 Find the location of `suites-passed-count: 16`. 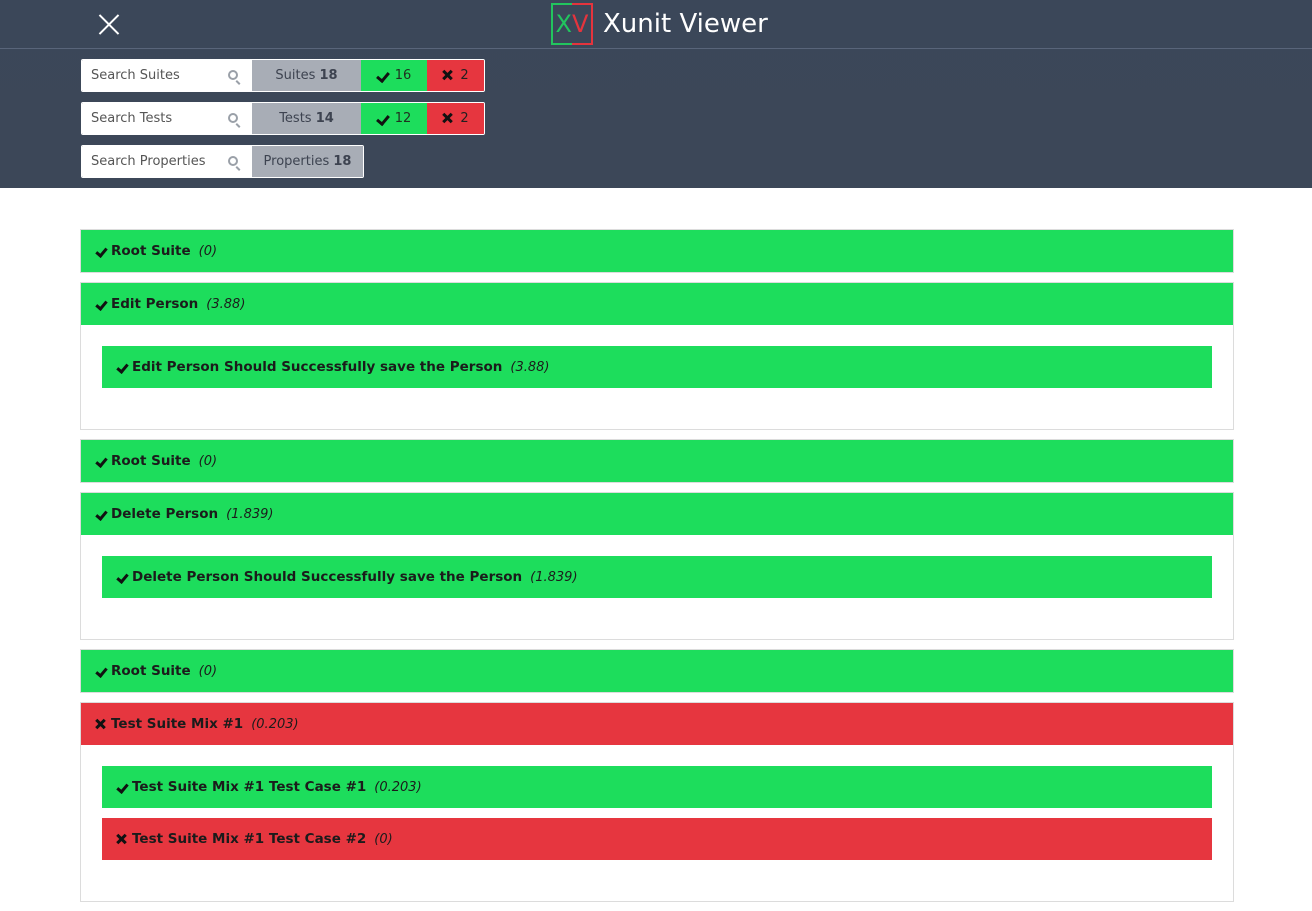

suites-passed-count: 16 is located at coordinates (403, 75).